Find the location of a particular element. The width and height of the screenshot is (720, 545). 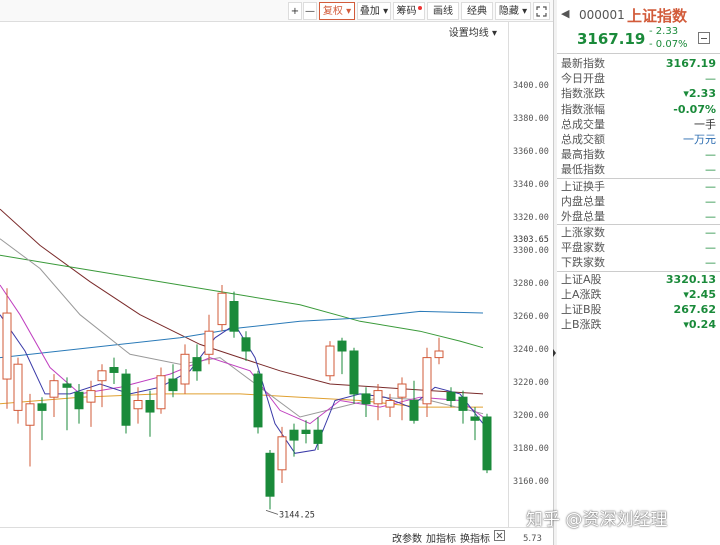

quote-row: 最新指数 3167.19 is located at coordinates (638, 63).